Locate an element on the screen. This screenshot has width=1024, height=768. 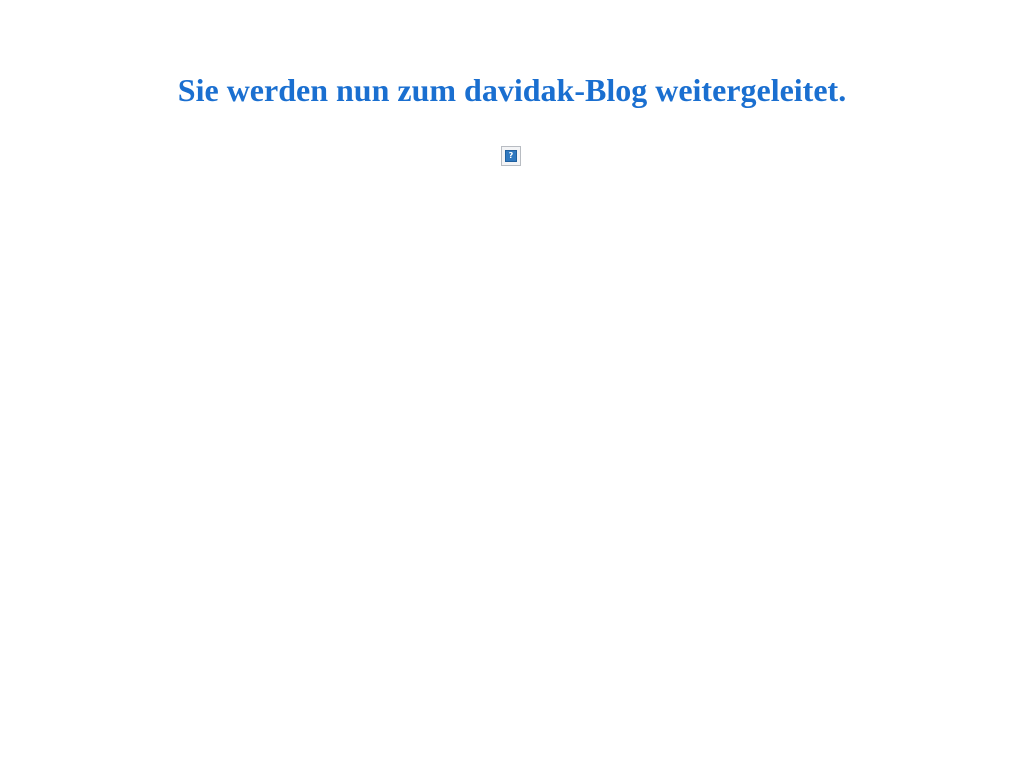
broken-image-icon: ? is located at coordinates (511, 156).